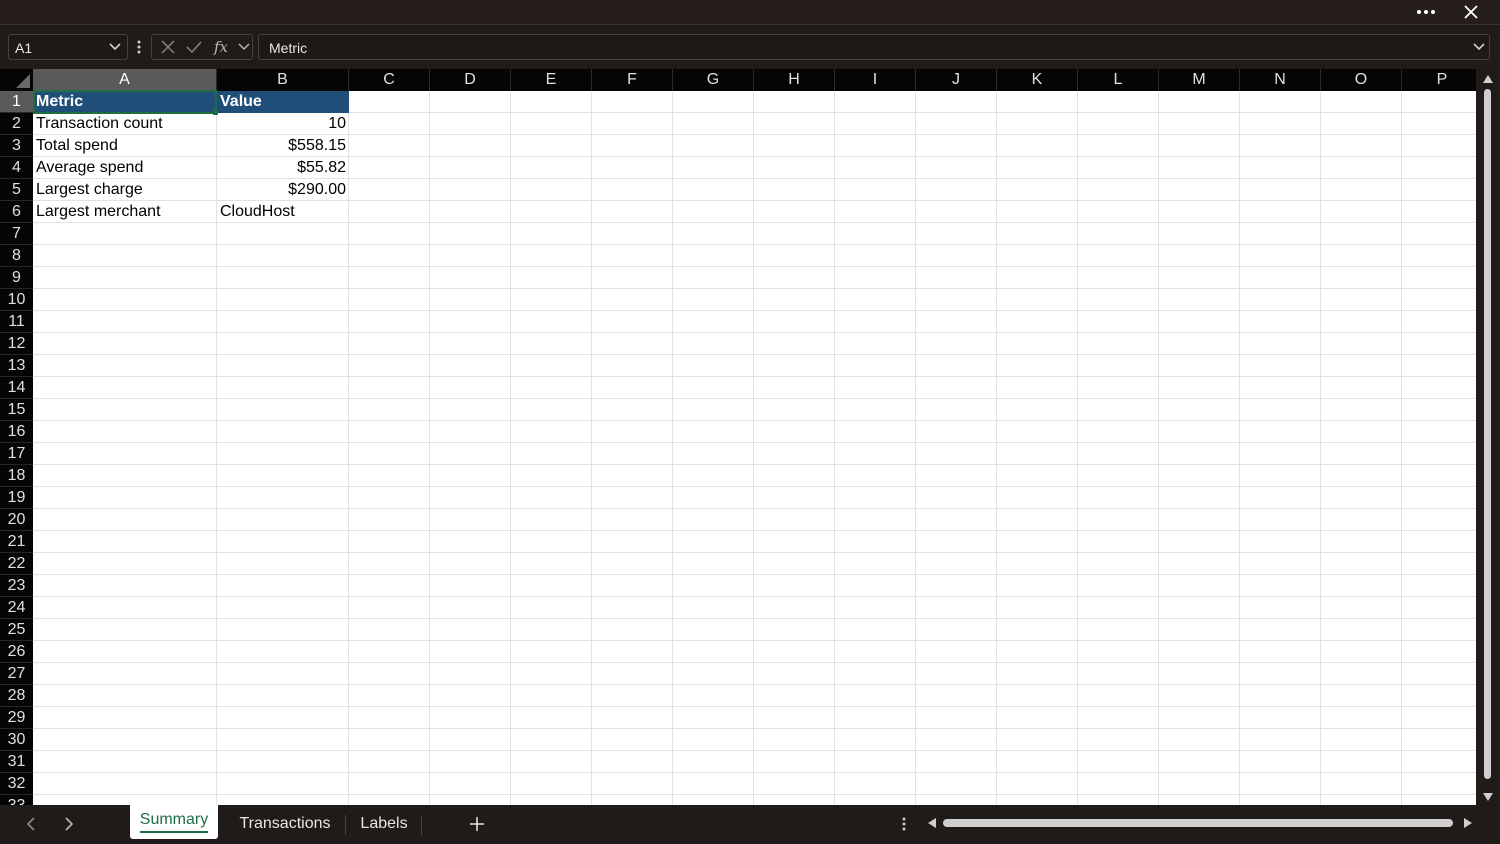 This screenshot has height=844, width=1500. Describe the element at coordinates (875, 80) in the screenshot. I see `column-header-i: I` at that location.